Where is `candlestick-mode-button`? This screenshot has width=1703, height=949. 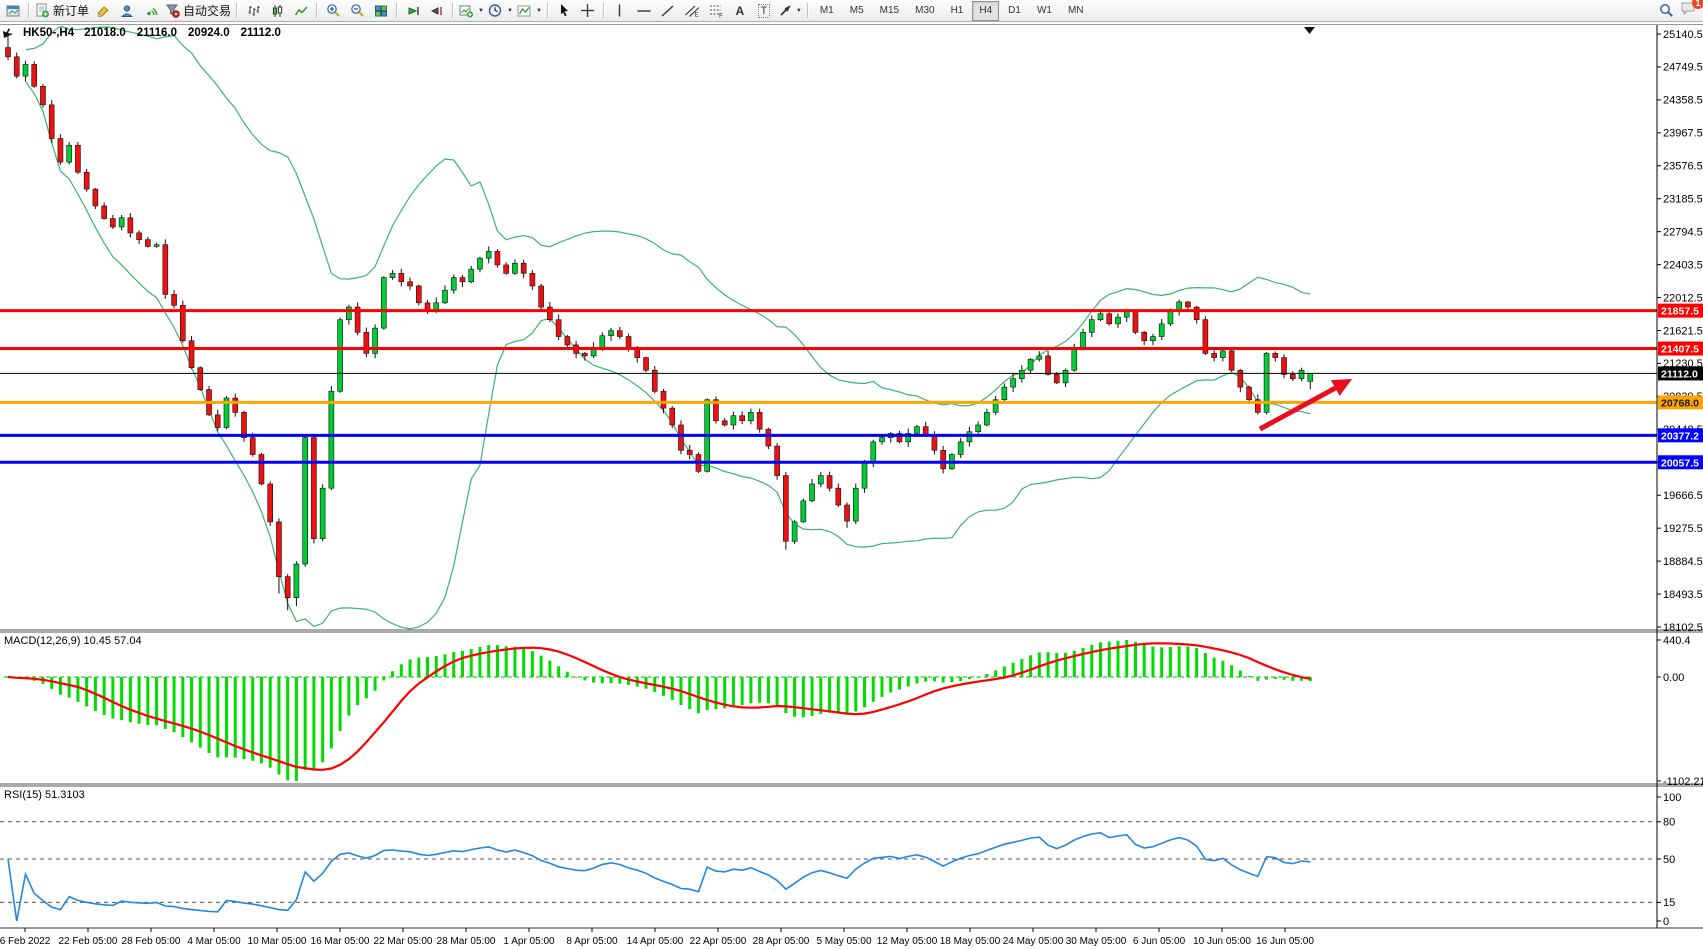 candlestick-mode-button is located at coordinates (277, 11).